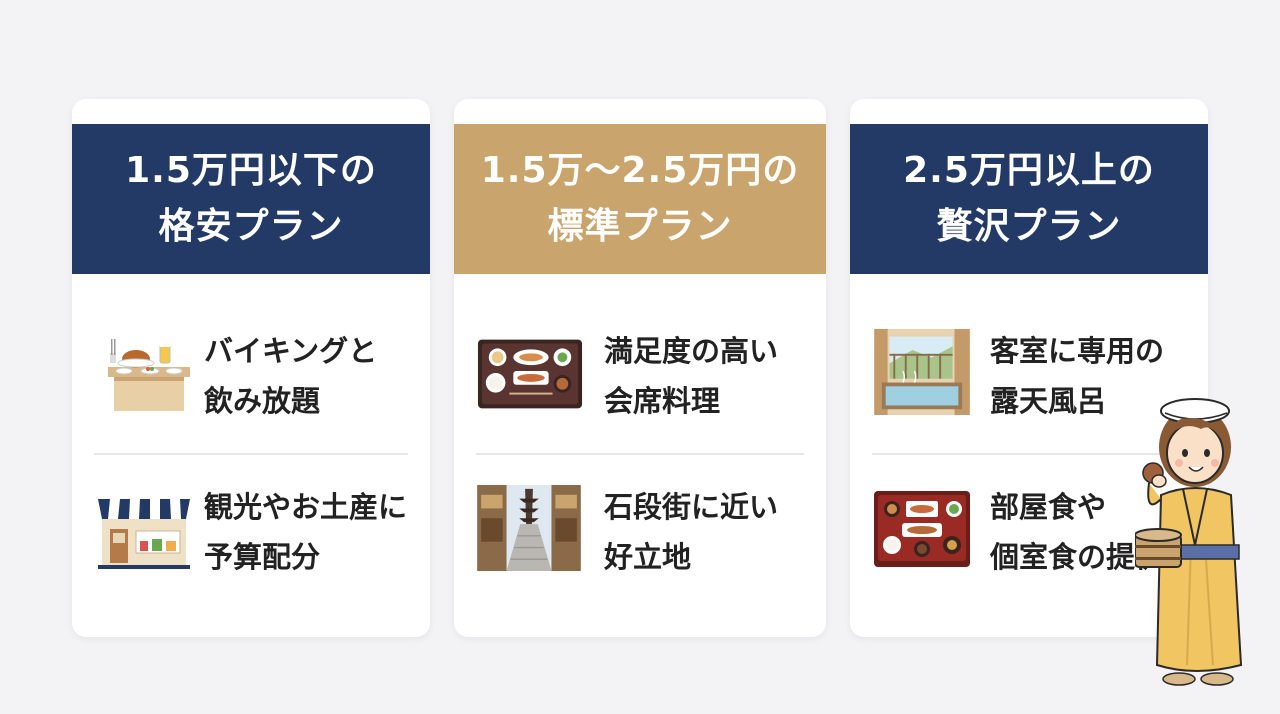  I want to click on open-air-bath-icon, so click(922, 372).